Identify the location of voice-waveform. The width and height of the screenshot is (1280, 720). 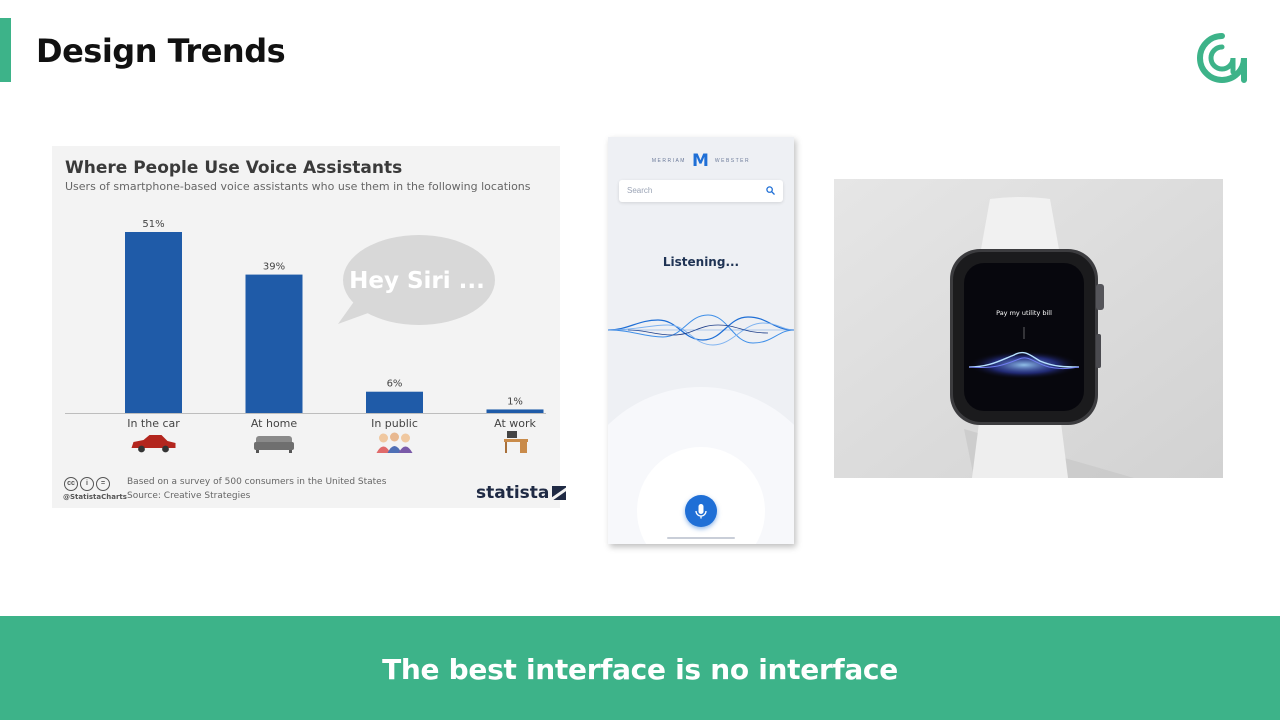
(701, 330).